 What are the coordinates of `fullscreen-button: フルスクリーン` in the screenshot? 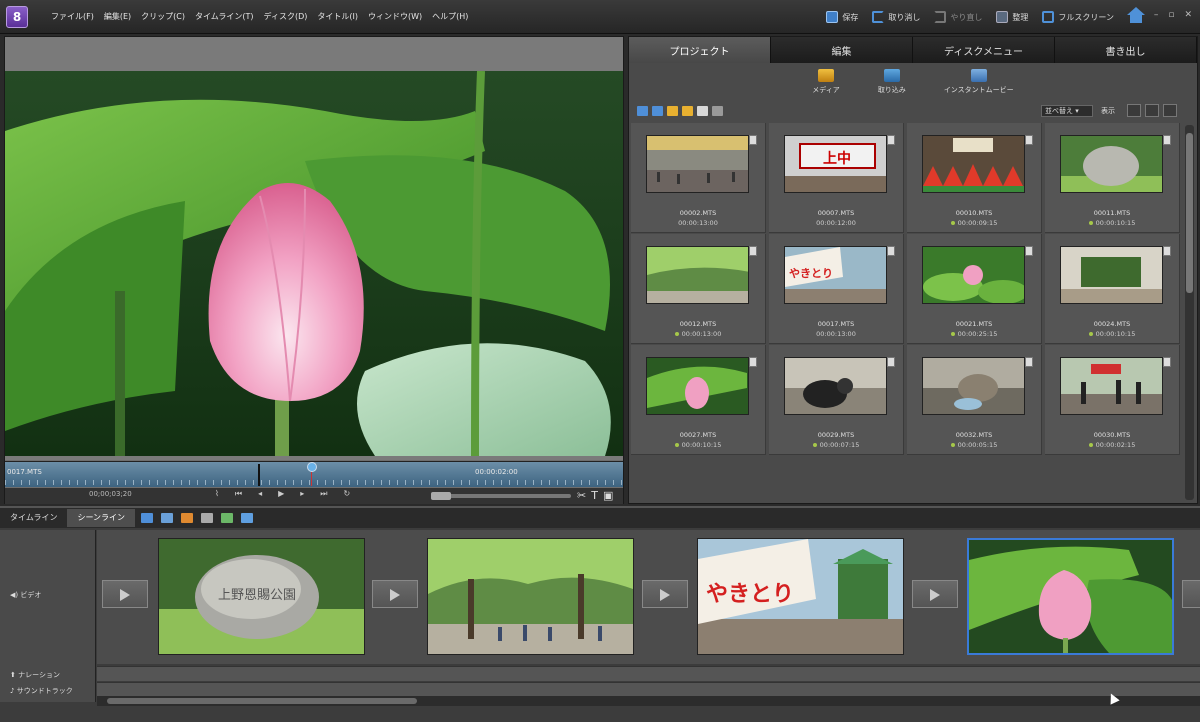 It's located at (1078, 17).